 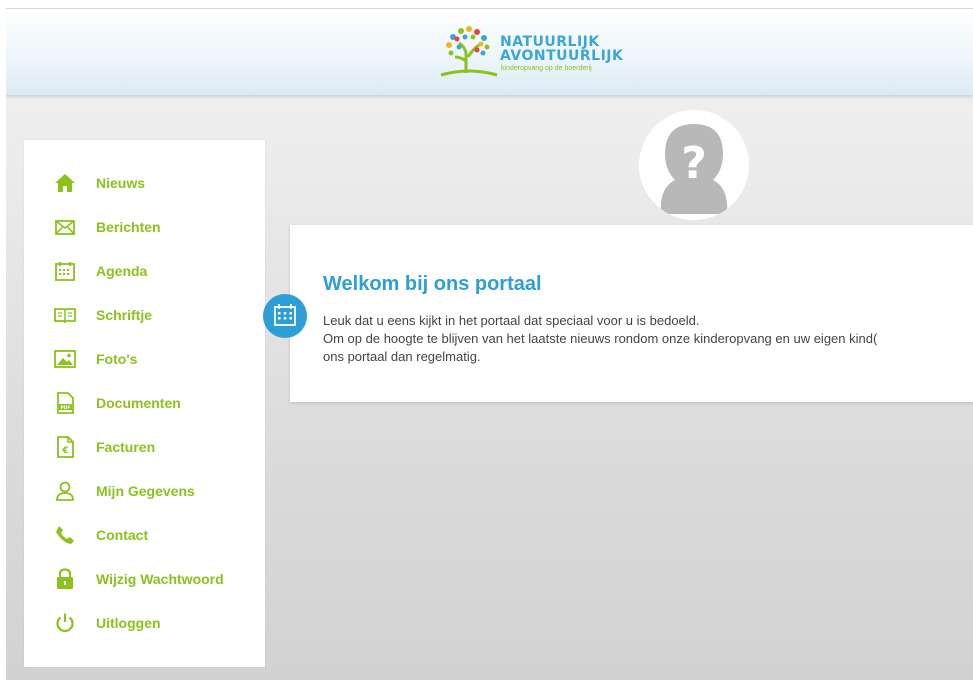 I want to click on sidebar-item-berichten: Berichten, so click(x=144, y=228).